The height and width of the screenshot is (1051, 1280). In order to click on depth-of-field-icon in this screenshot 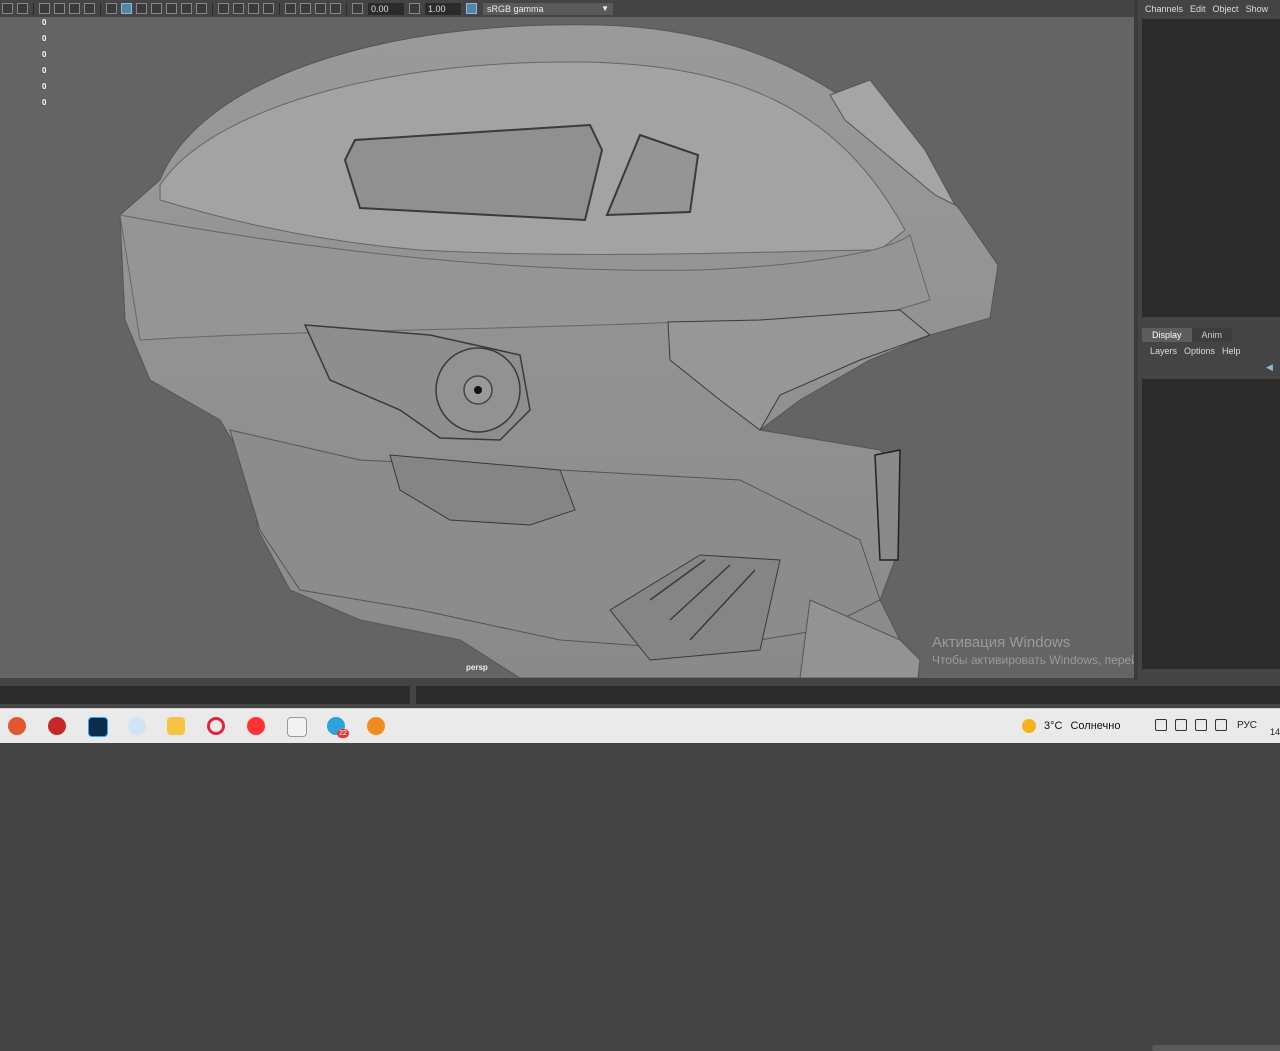, I will do `click(268, 8)`.